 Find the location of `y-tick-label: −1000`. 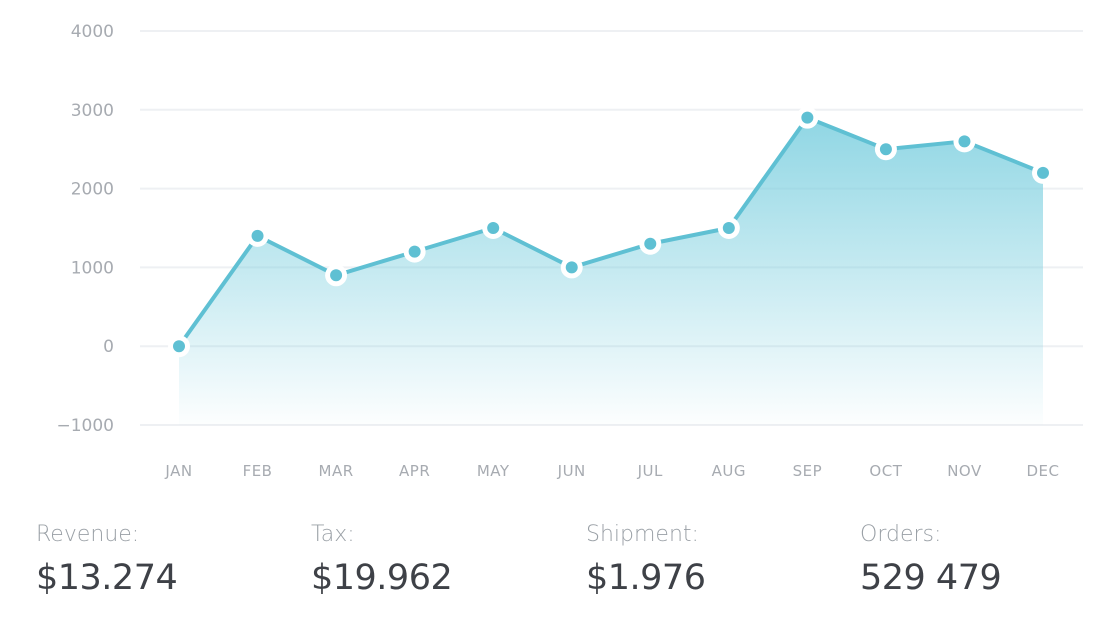

y-tick-label: −1000 is located at coordinates (85, 426).